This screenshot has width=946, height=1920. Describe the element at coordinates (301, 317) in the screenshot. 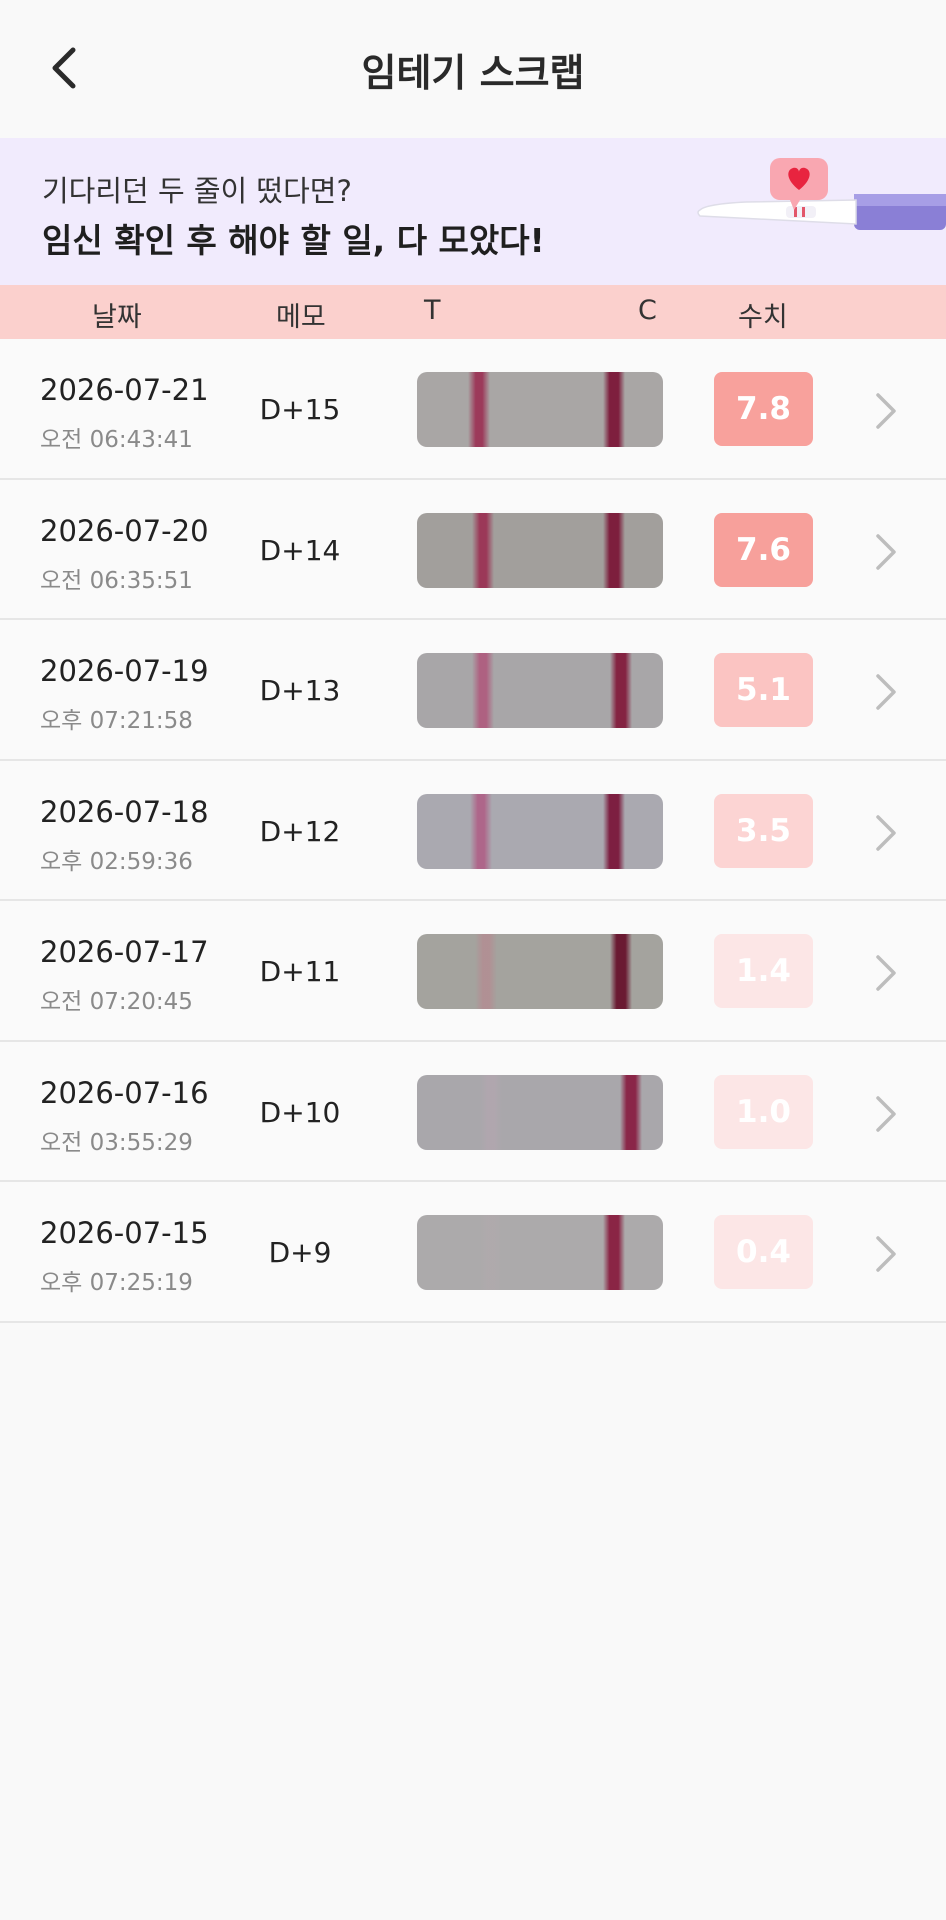

I see `column-memo: 메모` at that location.